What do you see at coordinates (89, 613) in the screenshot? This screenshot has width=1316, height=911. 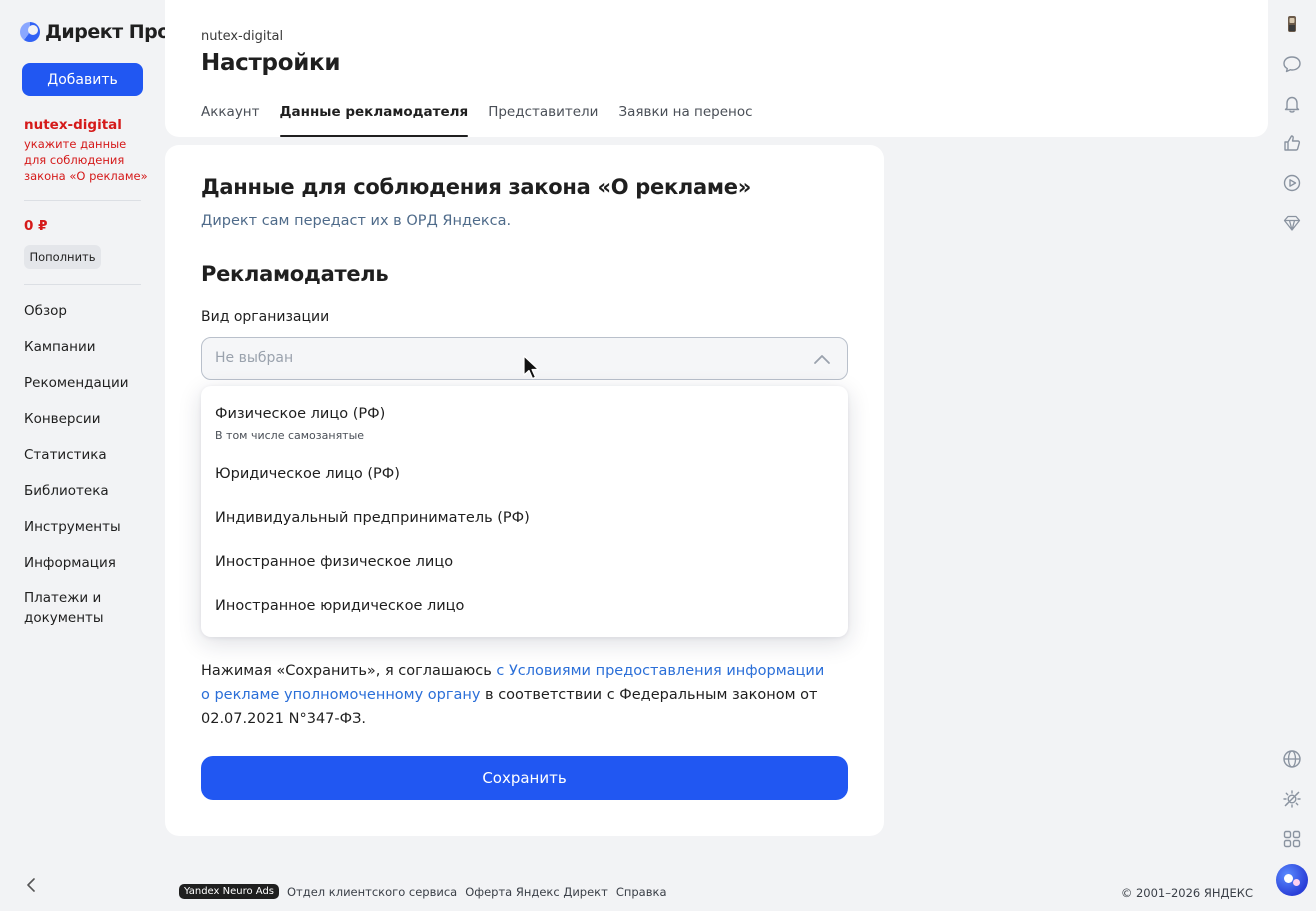 I see `sidebar-item-payments: Платежи и документы` at bounding box center [89, 613].